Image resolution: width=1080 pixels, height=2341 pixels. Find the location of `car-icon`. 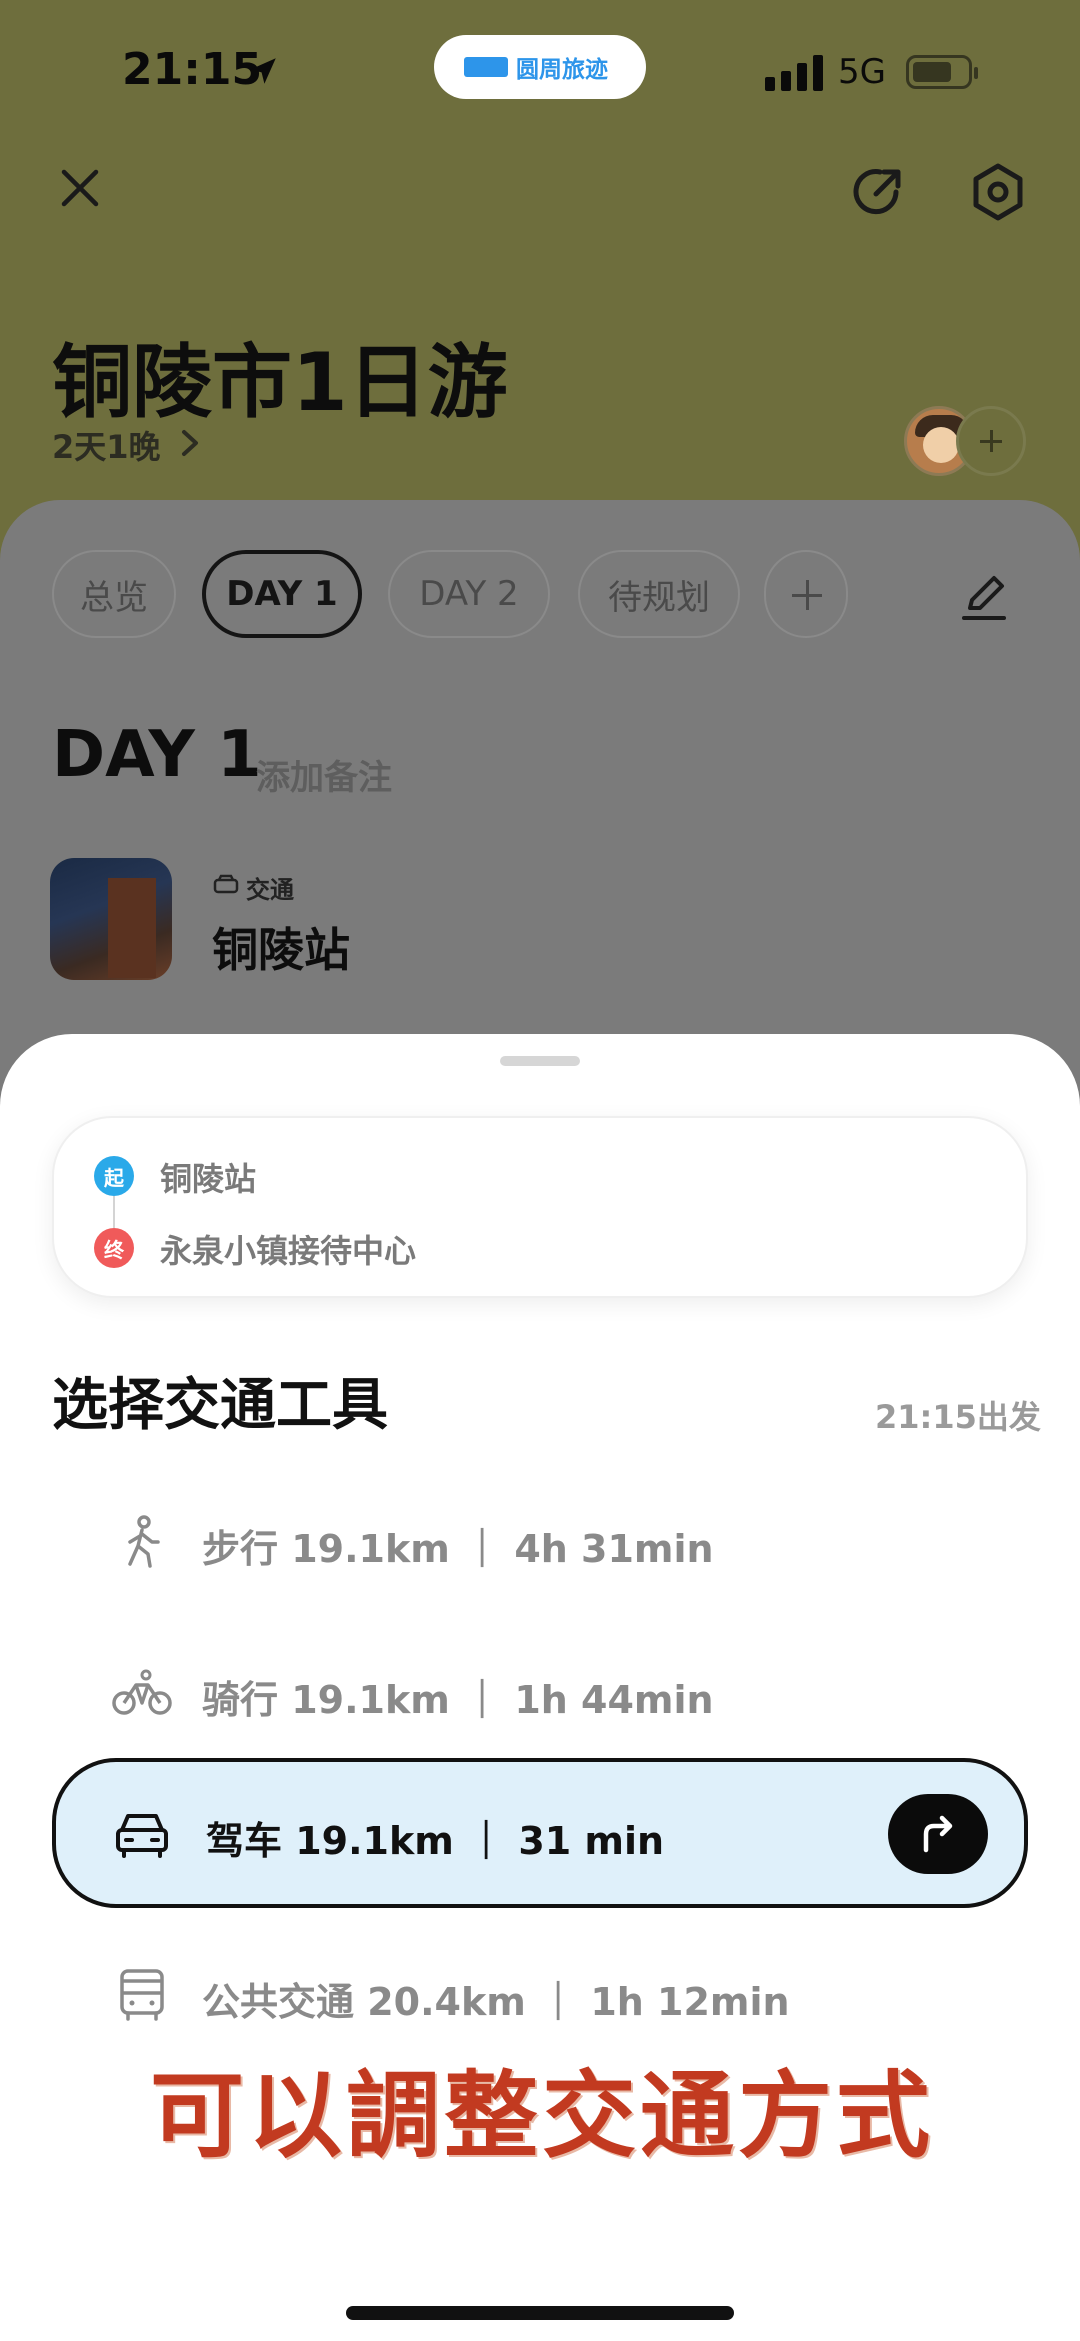

car-icon is located at coordinates (142, 1836).